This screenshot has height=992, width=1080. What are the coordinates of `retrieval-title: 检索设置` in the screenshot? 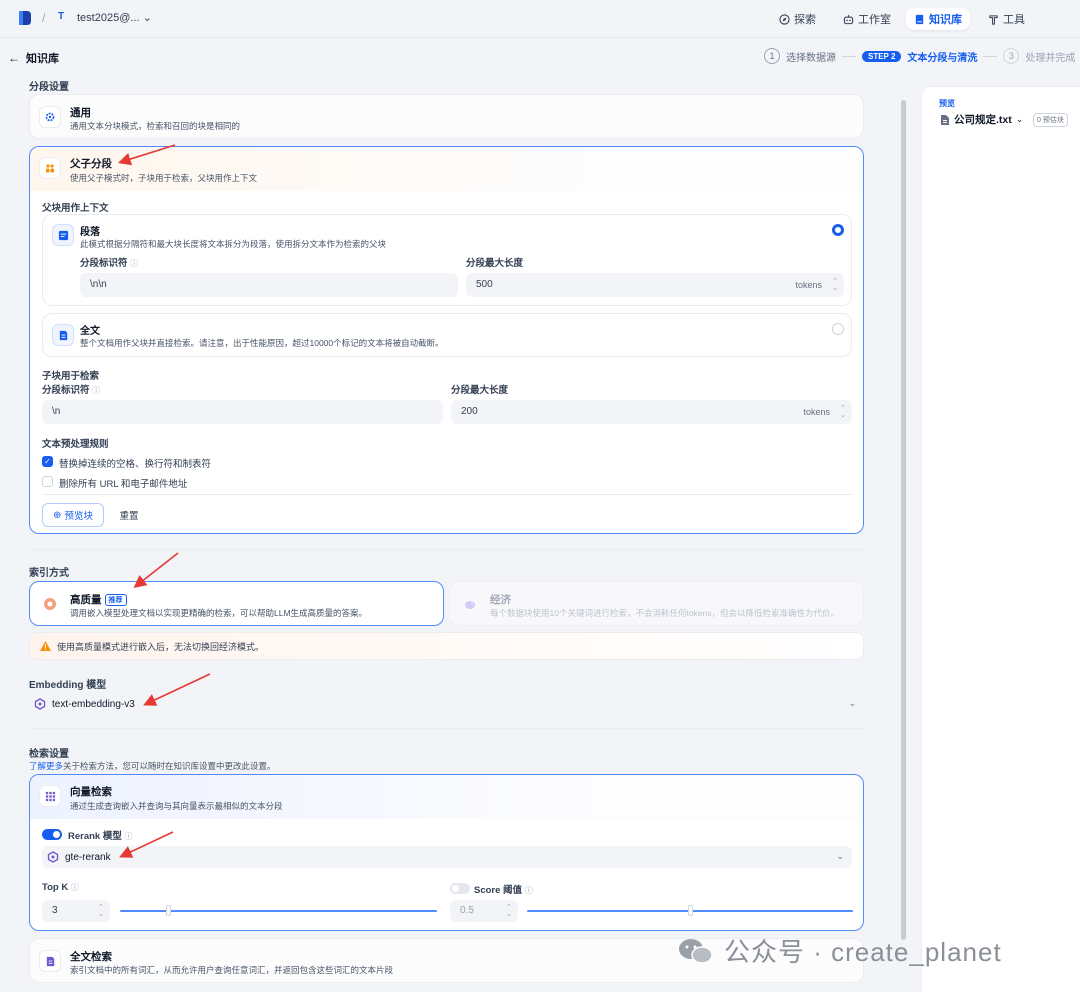 It's located at (49, 754).